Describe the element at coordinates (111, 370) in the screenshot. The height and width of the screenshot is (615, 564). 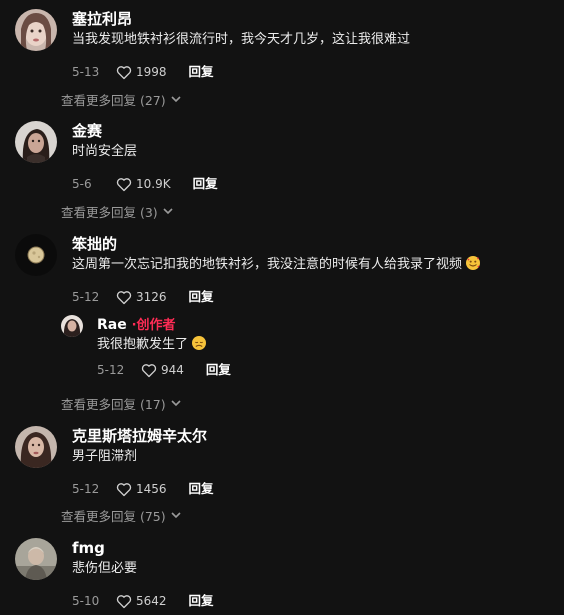
I see `reply-date: 5-12` at that location.